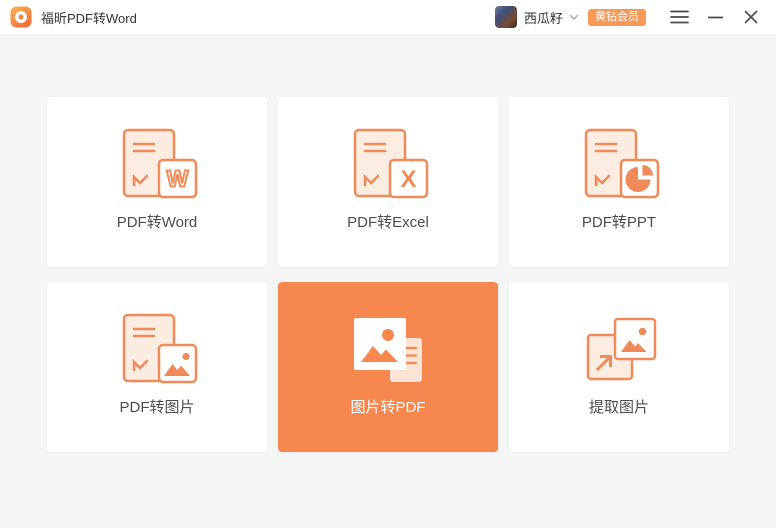  What do you see at coordinates (160, 163) in the screenshot?
I see `pdf-to-word-icon: W` at bounding box center [160, 163].